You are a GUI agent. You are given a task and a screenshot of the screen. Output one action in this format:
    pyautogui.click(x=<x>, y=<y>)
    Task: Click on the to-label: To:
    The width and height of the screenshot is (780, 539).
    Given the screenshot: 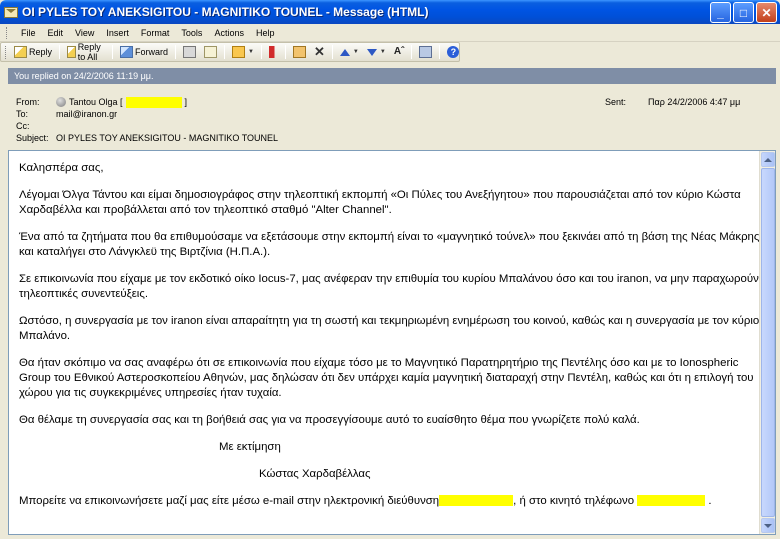 What is the action you would take?
    pyautogui.click(x=22, y=114)
    